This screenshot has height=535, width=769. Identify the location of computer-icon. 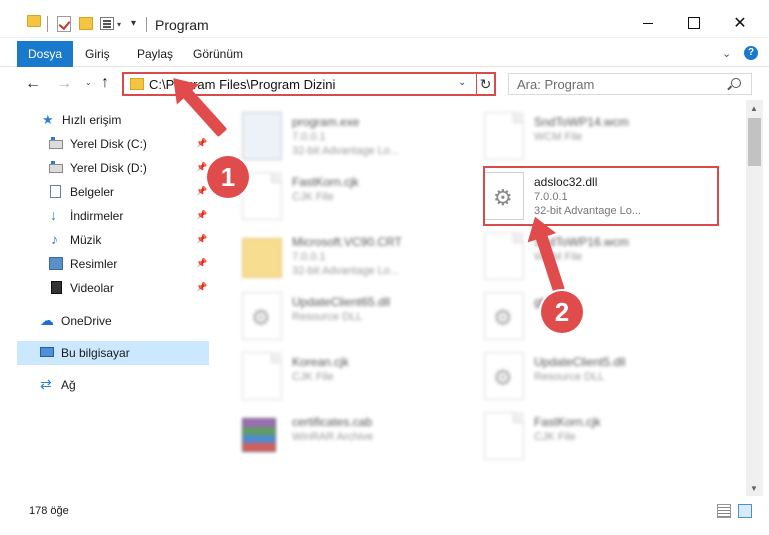
(47, 352).